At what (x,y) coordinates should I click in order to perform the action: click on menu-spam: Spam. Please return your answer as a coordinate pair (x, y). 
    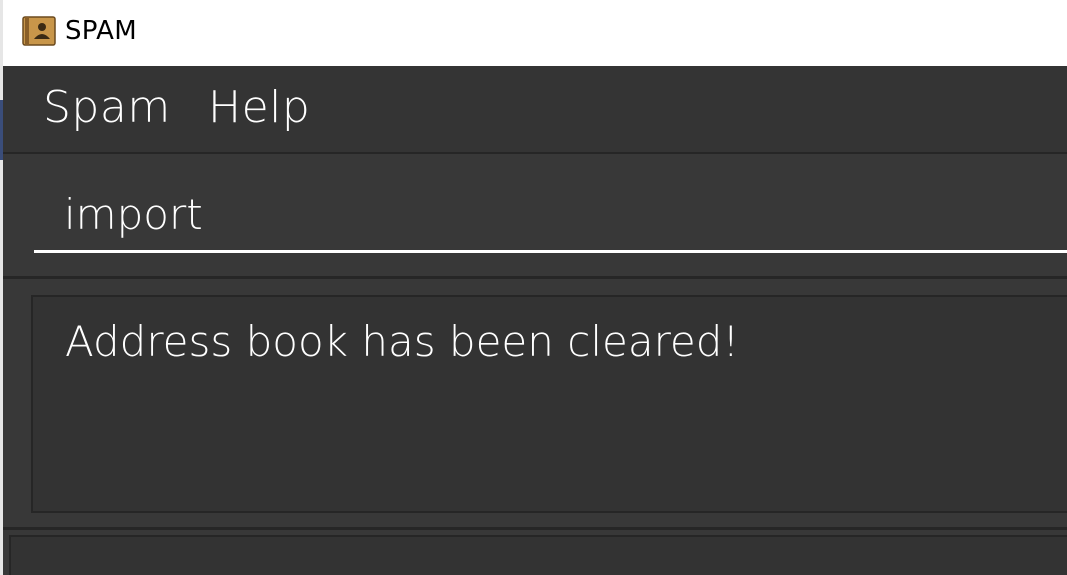
    Looking at the image, I should click on (107, 107).